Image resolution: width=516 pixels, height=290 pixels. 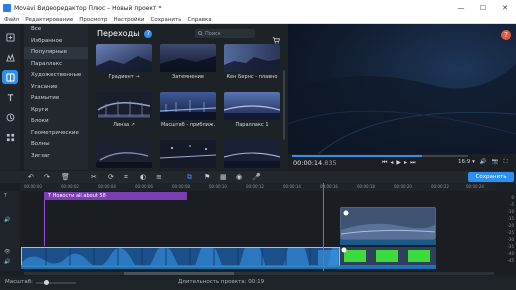 What do you see at coordinates (124, 110) in the screenshot?
I see `transition-tile: Линза ↗` at bounding box center [124, 110].